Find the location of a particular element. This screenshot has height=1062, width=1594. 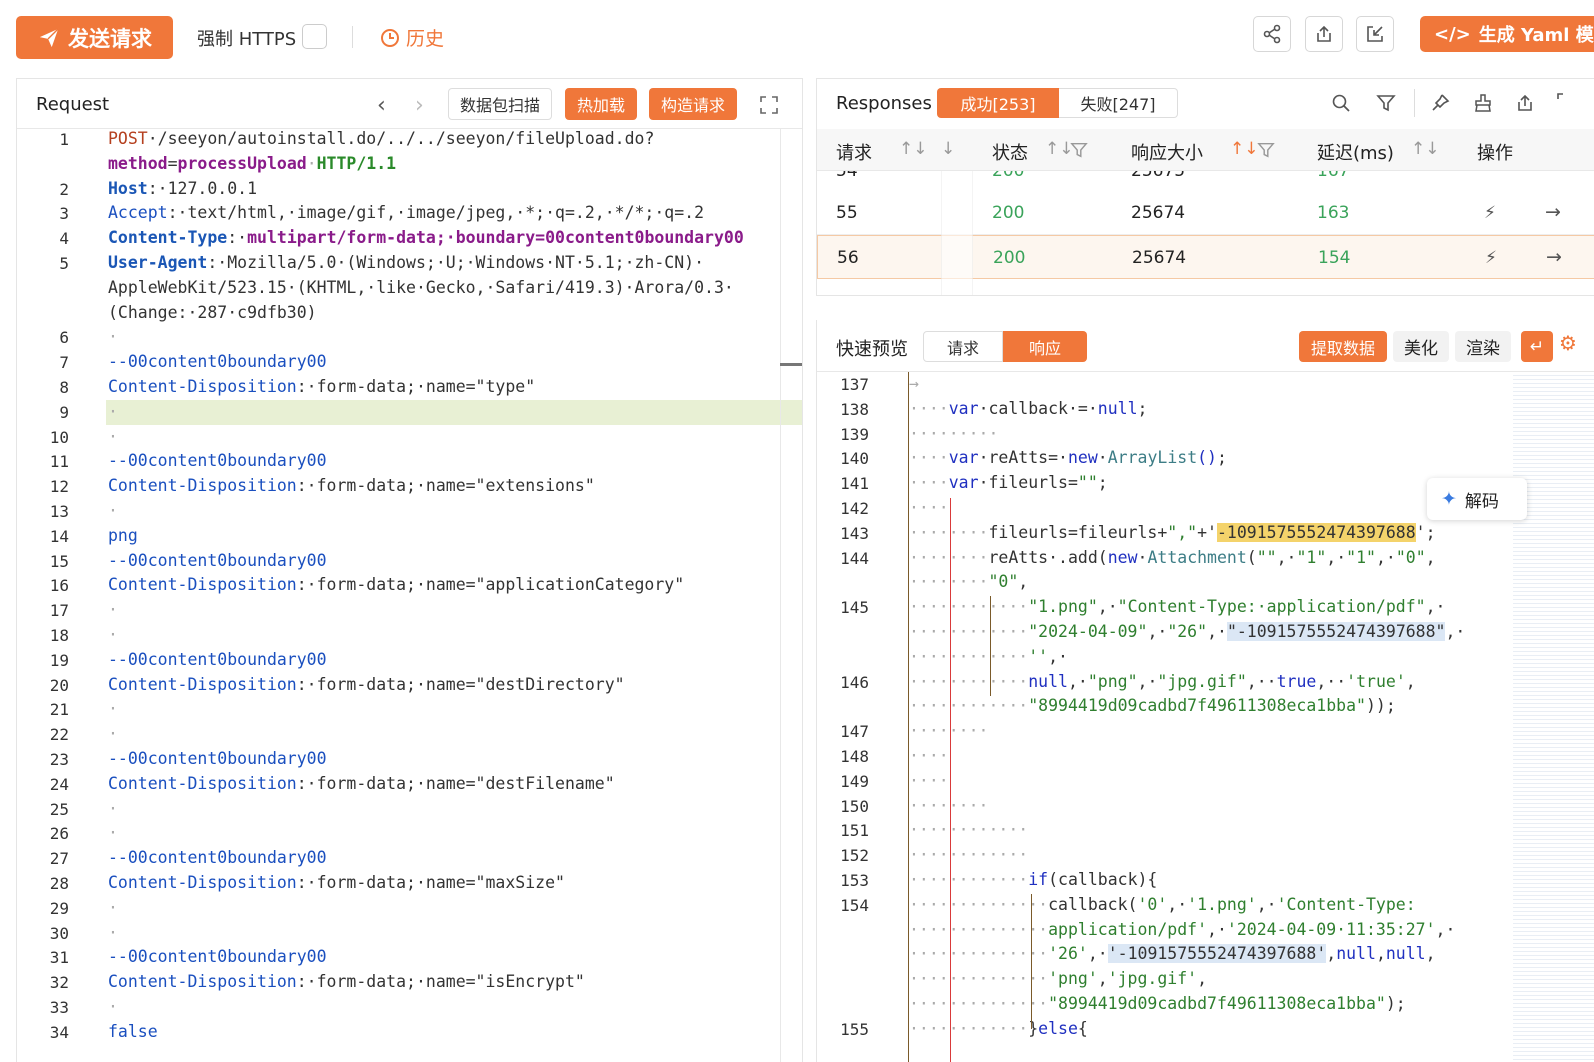

line-number: 2 is located at coordinates (64, 189).